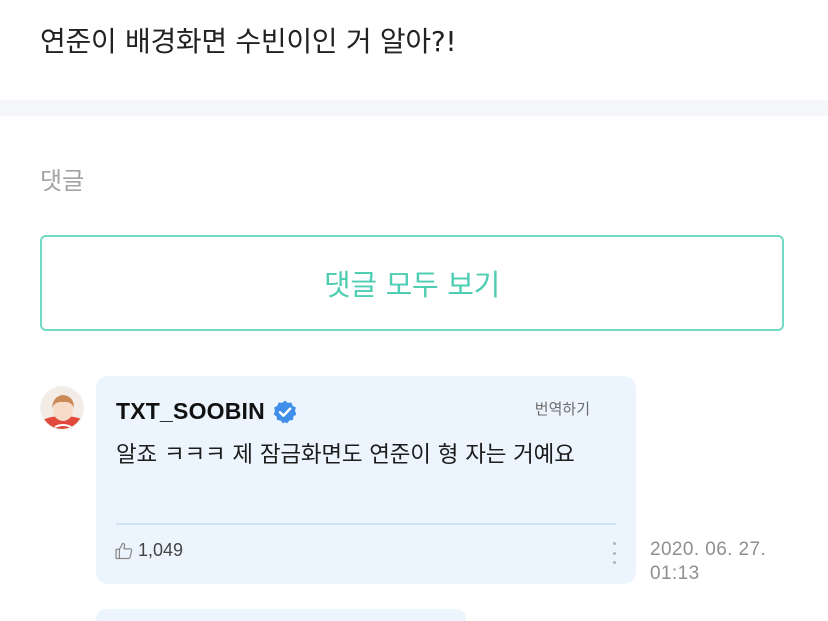 Image resolution: width=828 pixels, height=621 pixels. Describe the element at coordinates (285, 411) in the screenshot. I see `verified-badge-icon` at that location.